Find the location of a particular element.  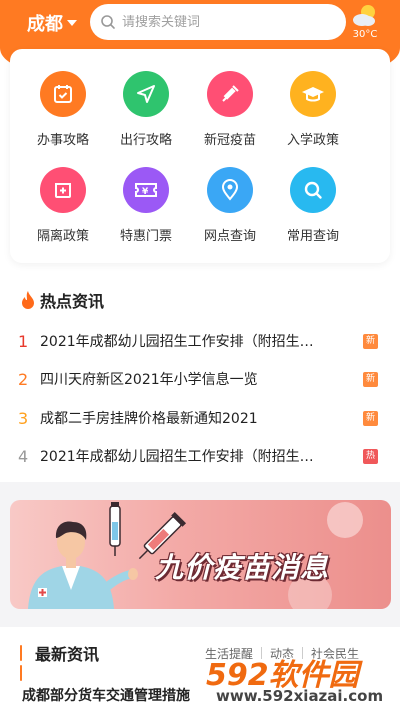

hot-news-header: 热点资讯 is located at coordinates (62, 300).